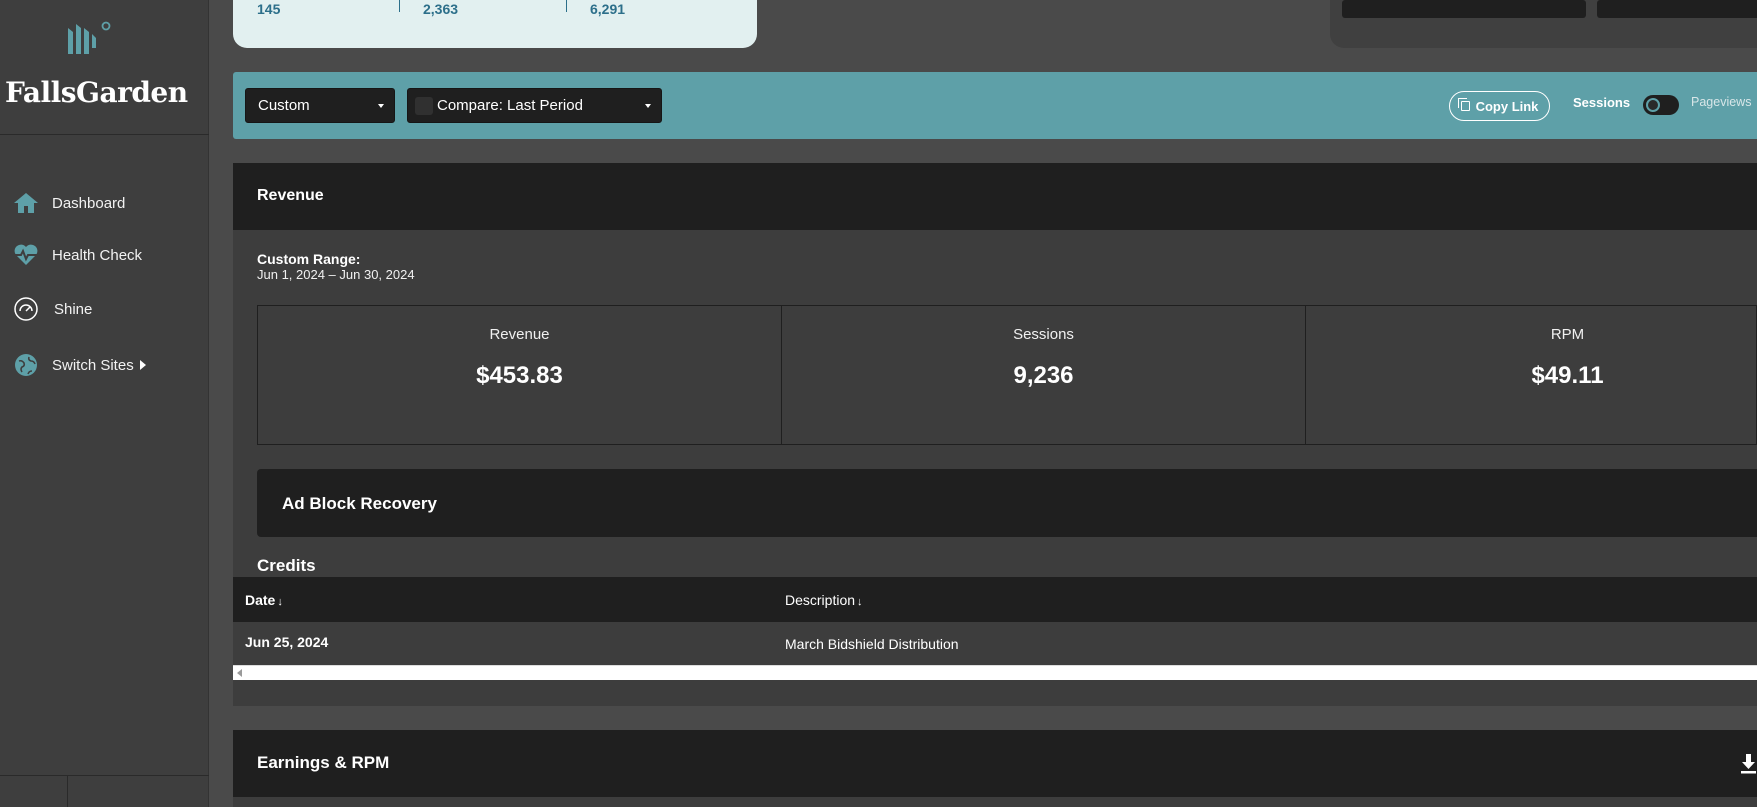  What do you see at coordinates (1043, 334) in the screenshot?
I see `kpi-label: Sessions` at bounding box center [1043, 334].